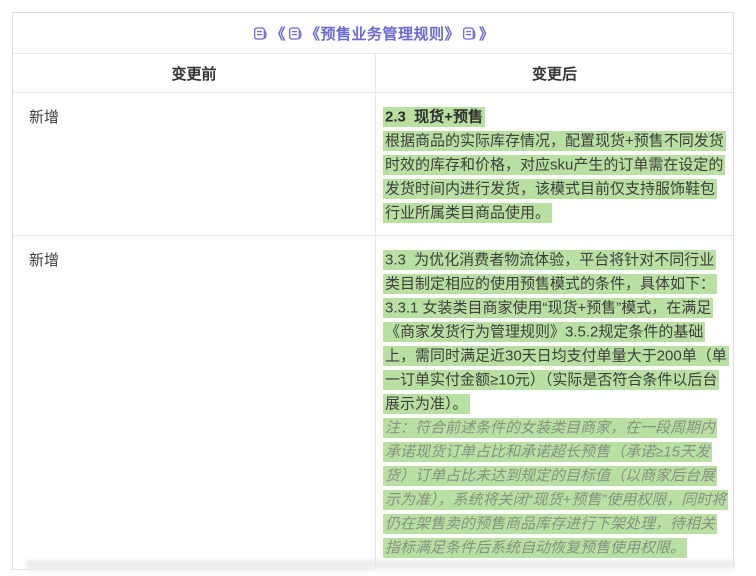  What do you see at coordinates (194, 73) in the screenshot?
I see `column-header-before: 变更前` at bounding box center [194, 73].